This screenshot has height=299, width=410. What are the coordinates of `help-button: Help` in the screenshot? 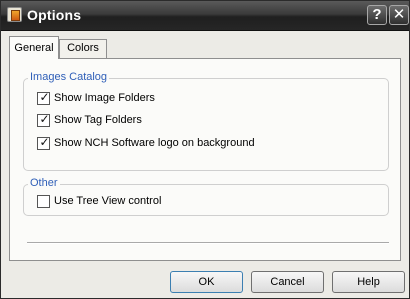 It's located at (368, 282).